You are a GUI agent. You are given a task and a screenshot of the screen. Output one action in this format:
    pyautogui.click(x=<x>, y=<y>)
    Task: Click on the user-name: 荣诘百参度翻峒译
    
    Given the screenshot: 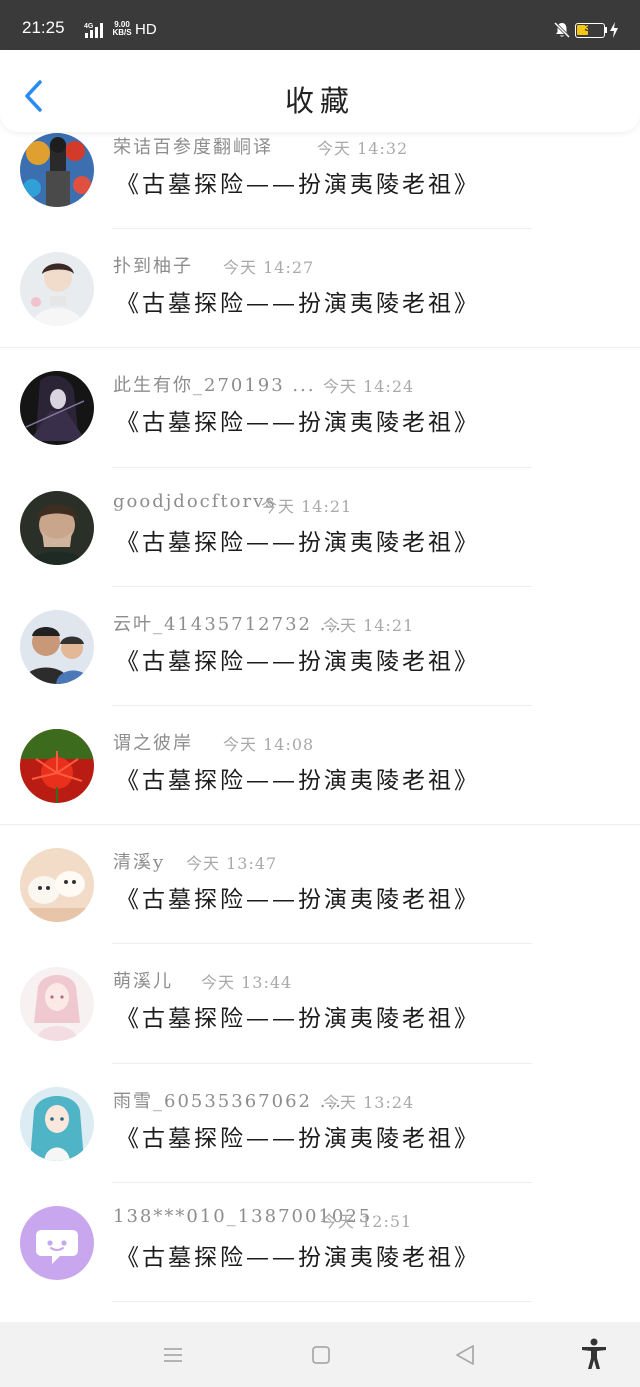 What is the action you would take?
    pyautogui.click(x=193, y=146)
    